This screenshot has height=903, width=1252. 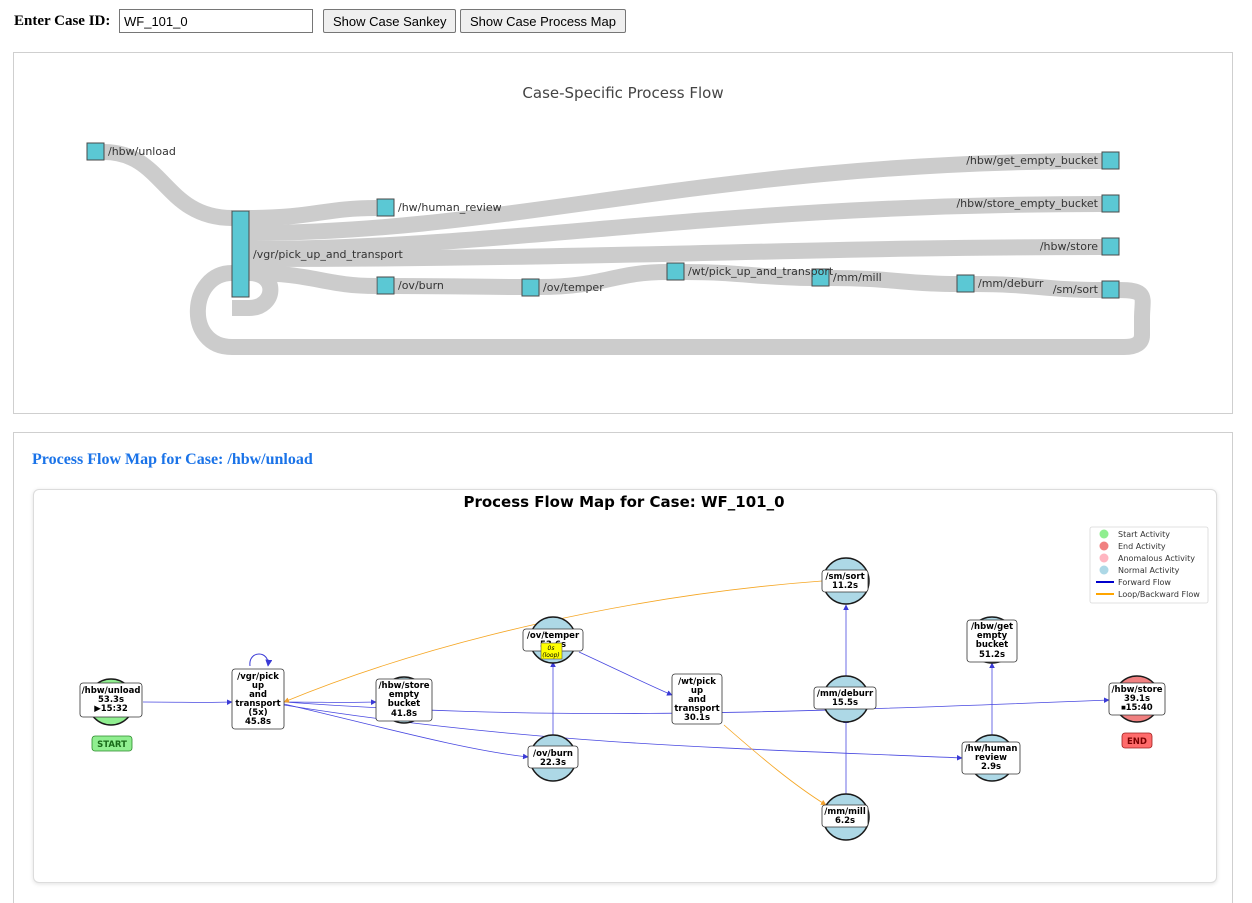 What do you see at coordinates (385, 285) in the screenshot?
I see `sankey-node-burn` at bounding box center [385, 285].